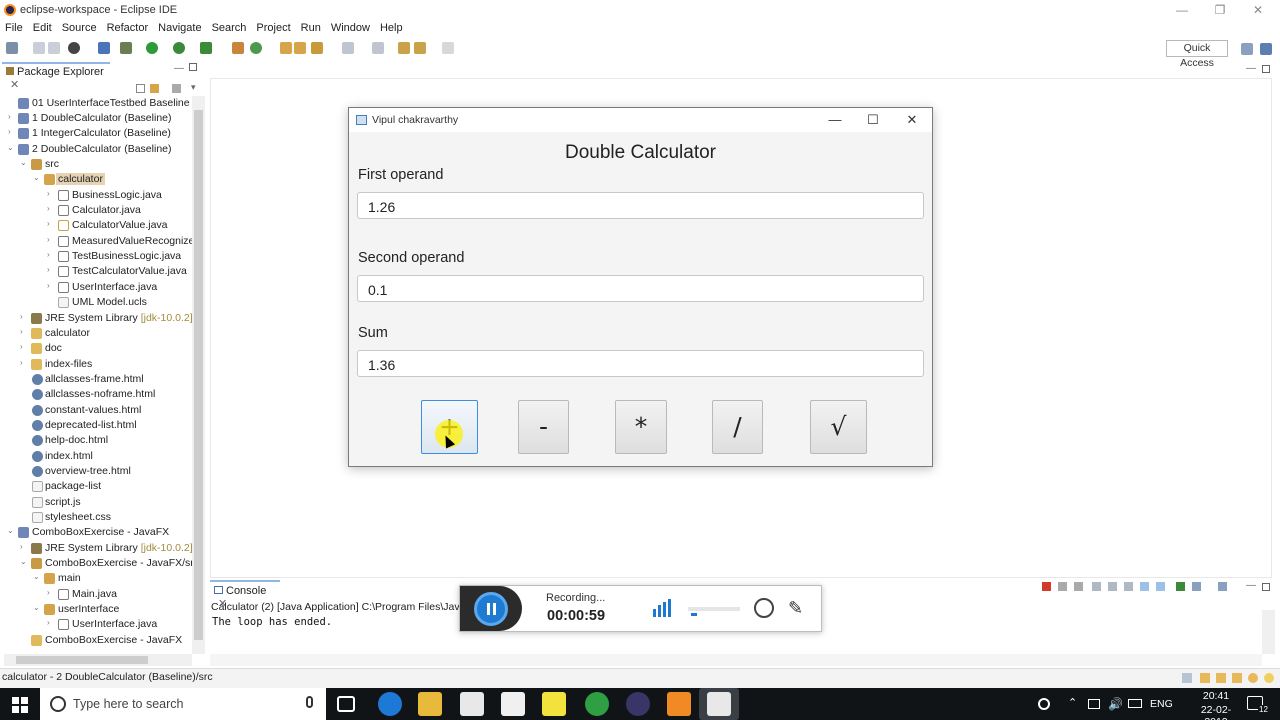  What do you see at coordinates (430, 704) in the screenshot?
I see `file-explorer-icon` at bounding box center [430, 704].